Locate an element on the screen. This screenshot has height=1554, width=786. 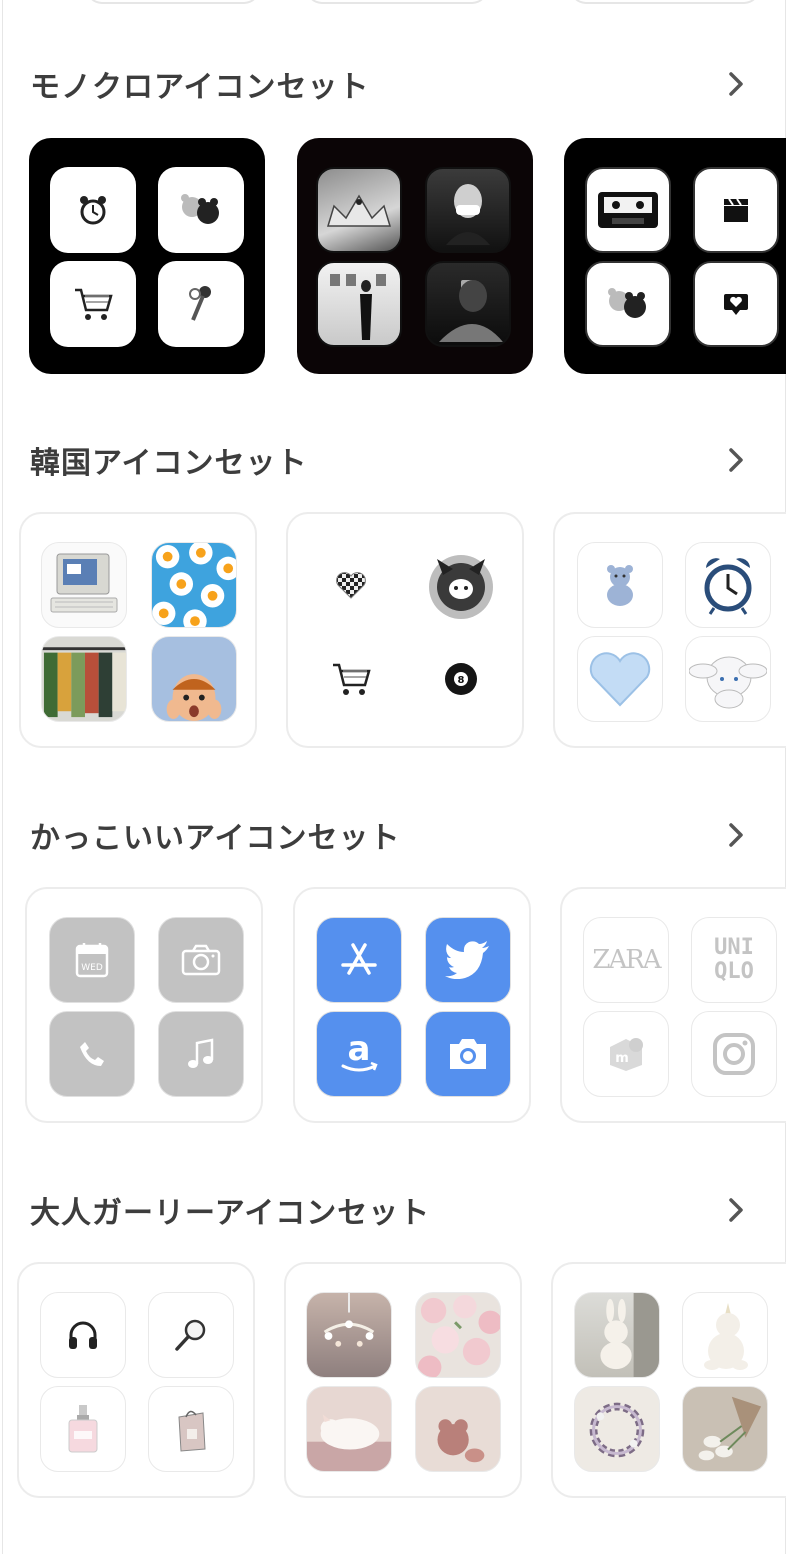
retro-computer-photo is located at coordinates (84, 585).